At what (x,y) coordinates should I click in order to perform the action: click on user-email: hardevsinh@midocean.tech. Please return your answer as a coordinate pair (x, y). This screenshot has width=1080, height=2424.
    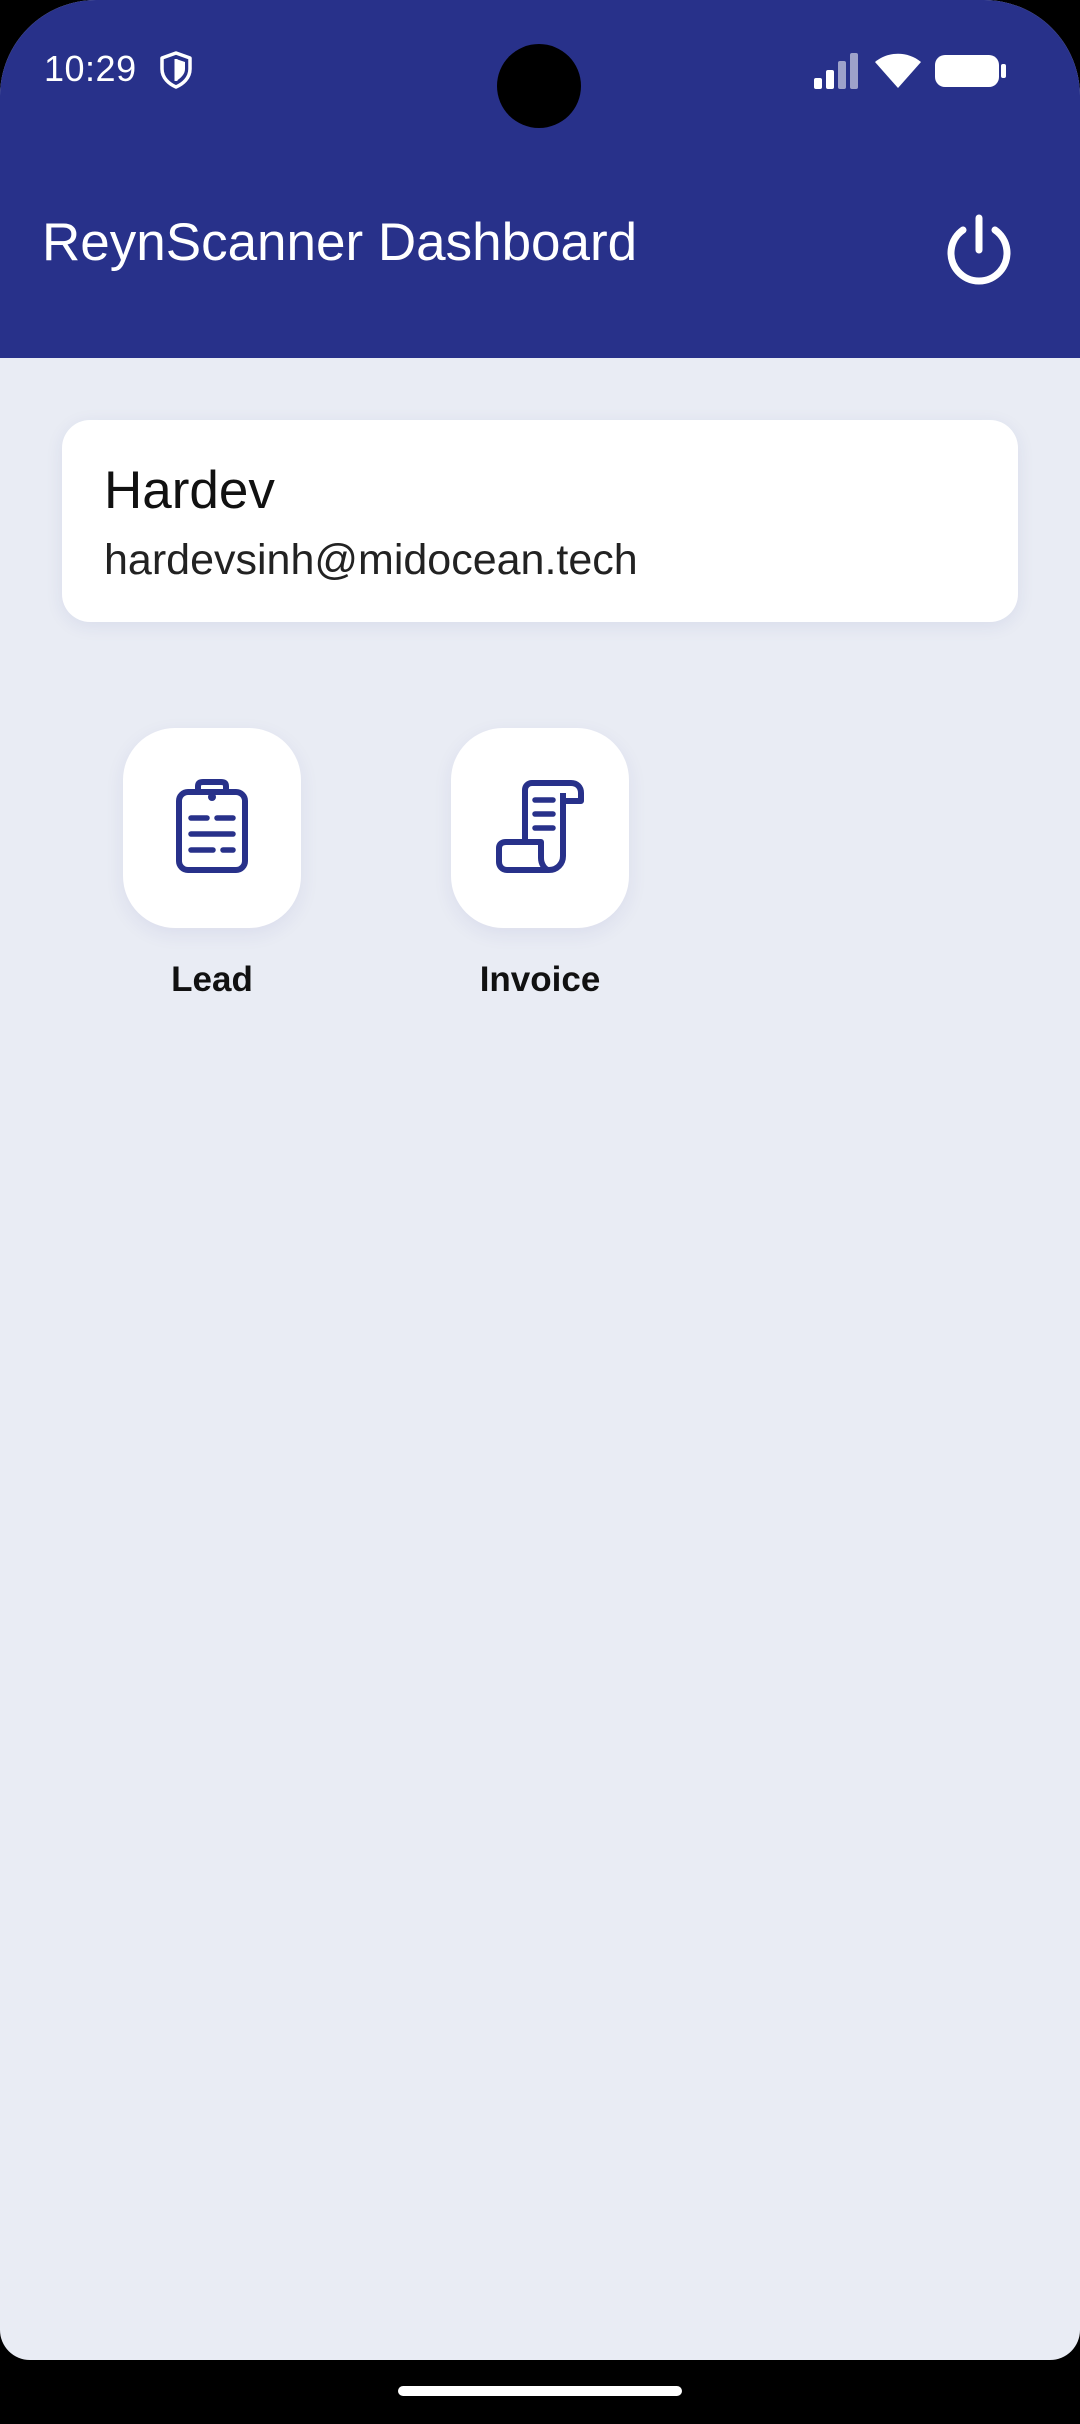
    Looking at the image, I should click on (371, 560).